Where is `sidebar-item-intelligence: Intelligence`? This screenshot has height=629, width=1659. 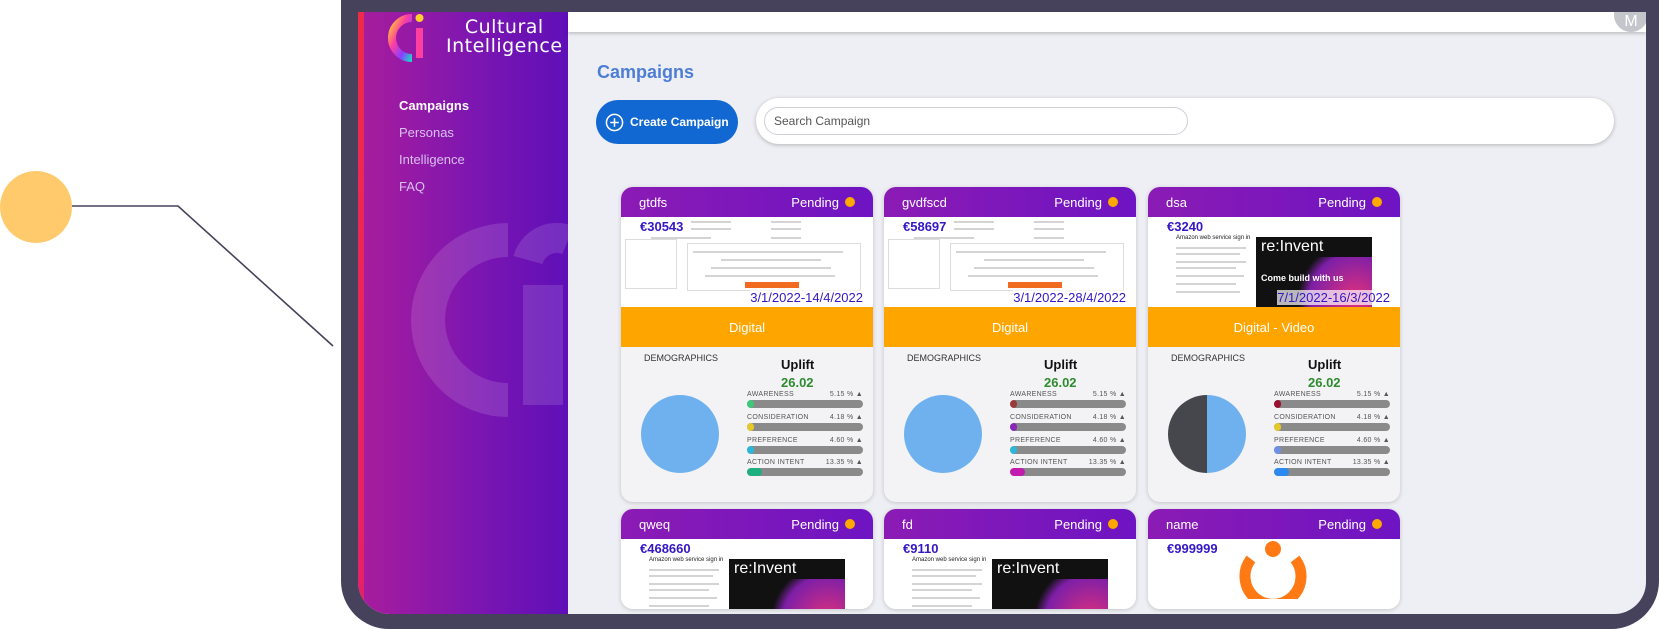 sidebar-item-intelligence: Intelligence is located at coordinates (434, 165).